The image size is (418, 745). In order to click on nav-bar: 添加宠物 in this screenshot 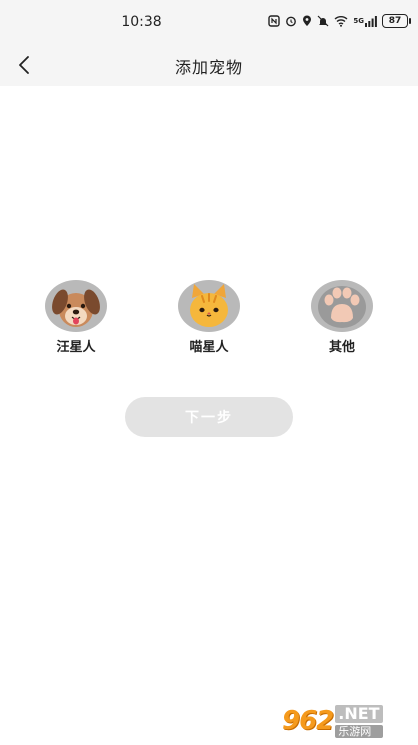, I will do `click(209, 65)`.